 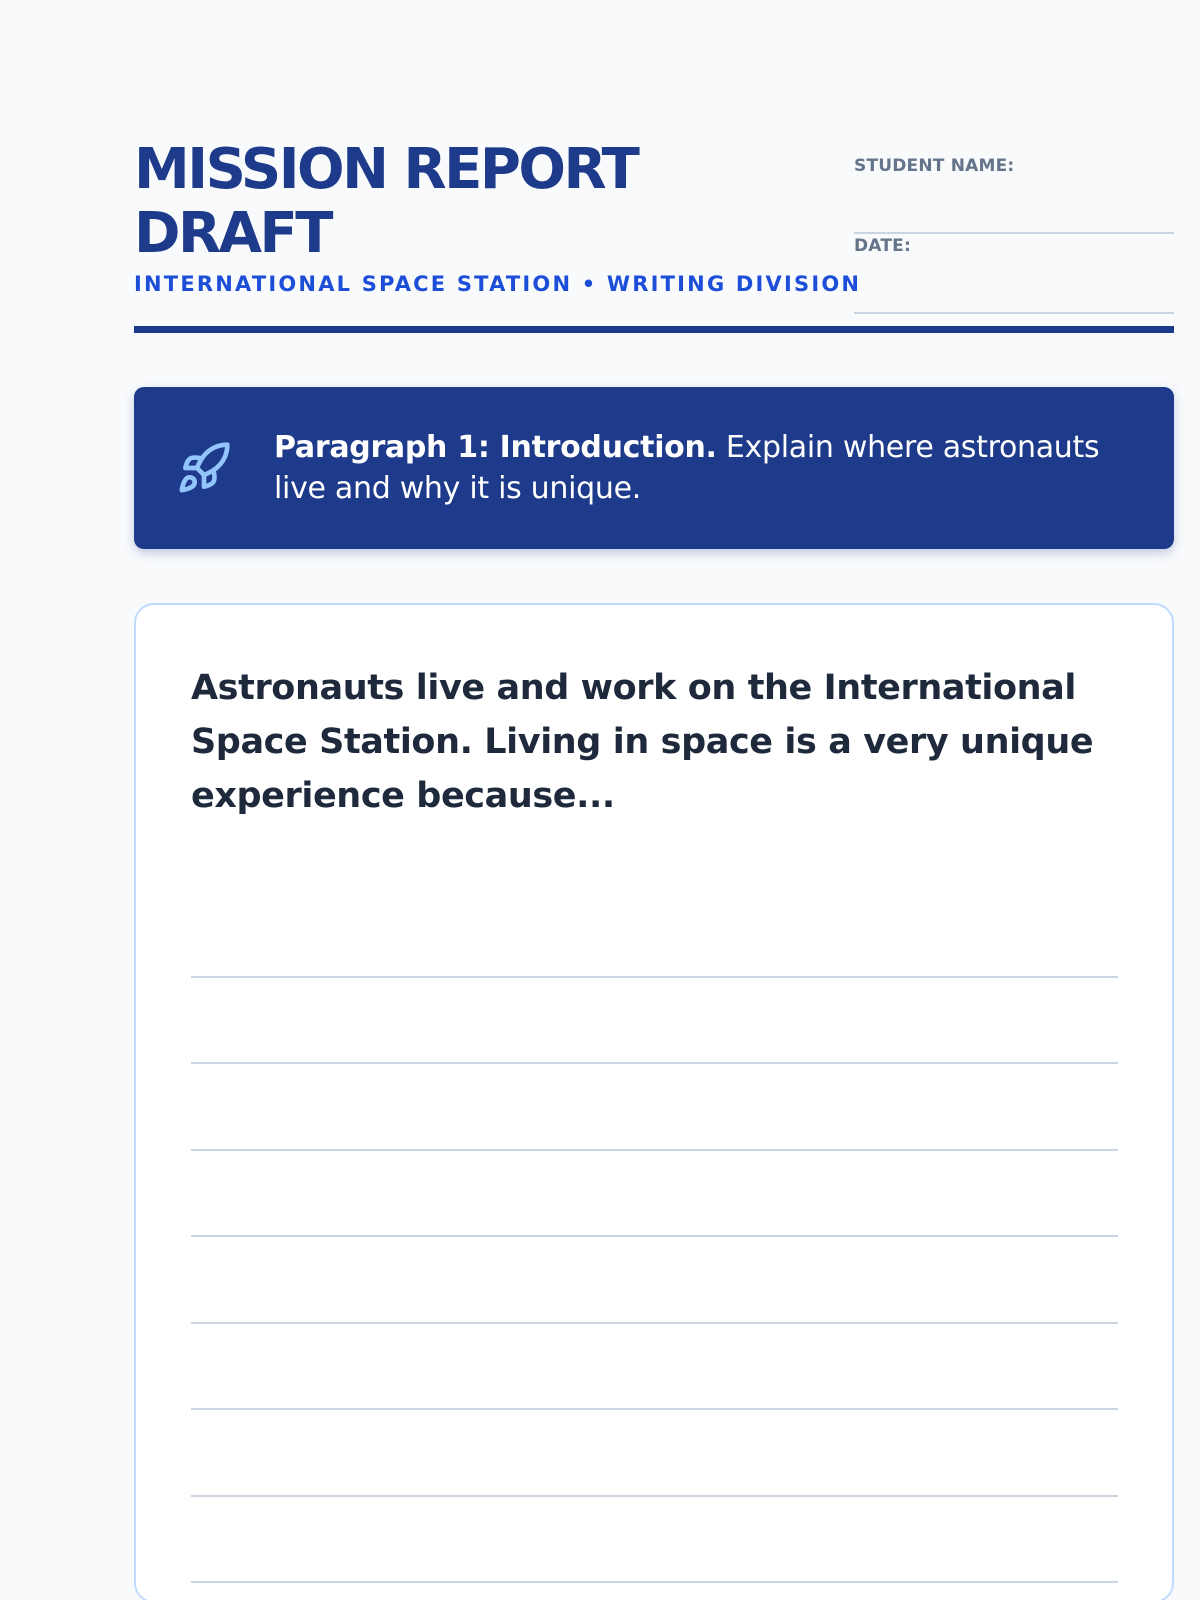 What do you see at coordinates (204, 467) in the screenshot?
I see `rocket-icon` at bounding box center [204, 467].